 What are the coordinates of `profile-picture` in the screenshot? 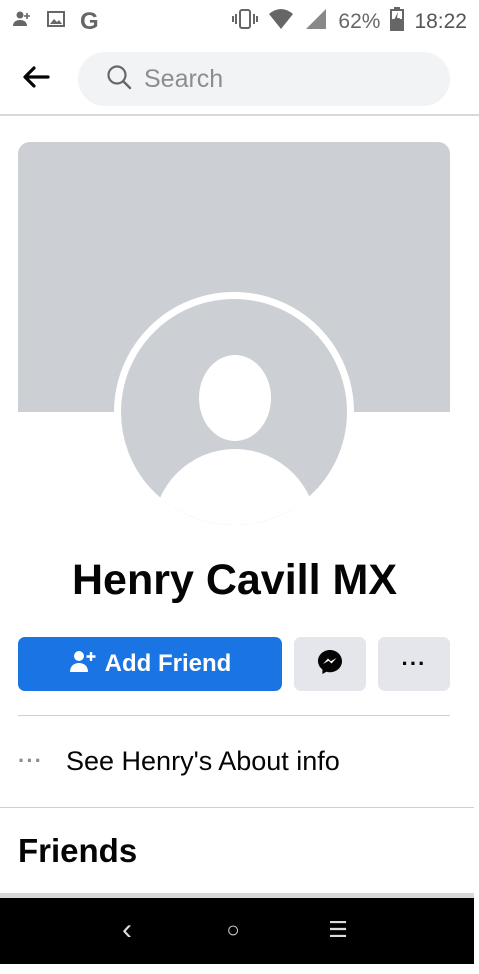 It's located at (234, 412).